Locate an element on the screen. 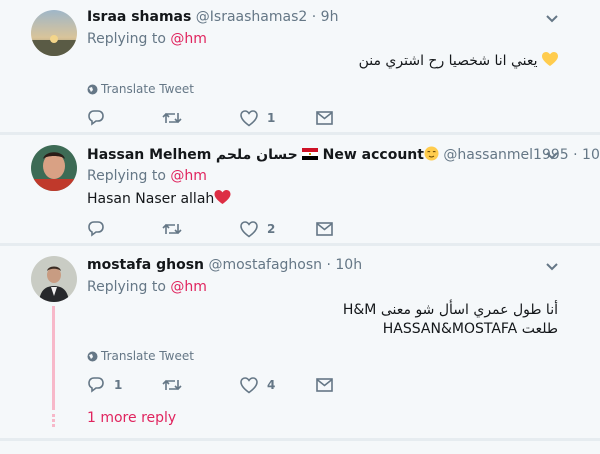 Image resolution: width=600 pixels, height=454 pixels. tweet-text: Hasan Naser allah is located at coordinates (159, 198).